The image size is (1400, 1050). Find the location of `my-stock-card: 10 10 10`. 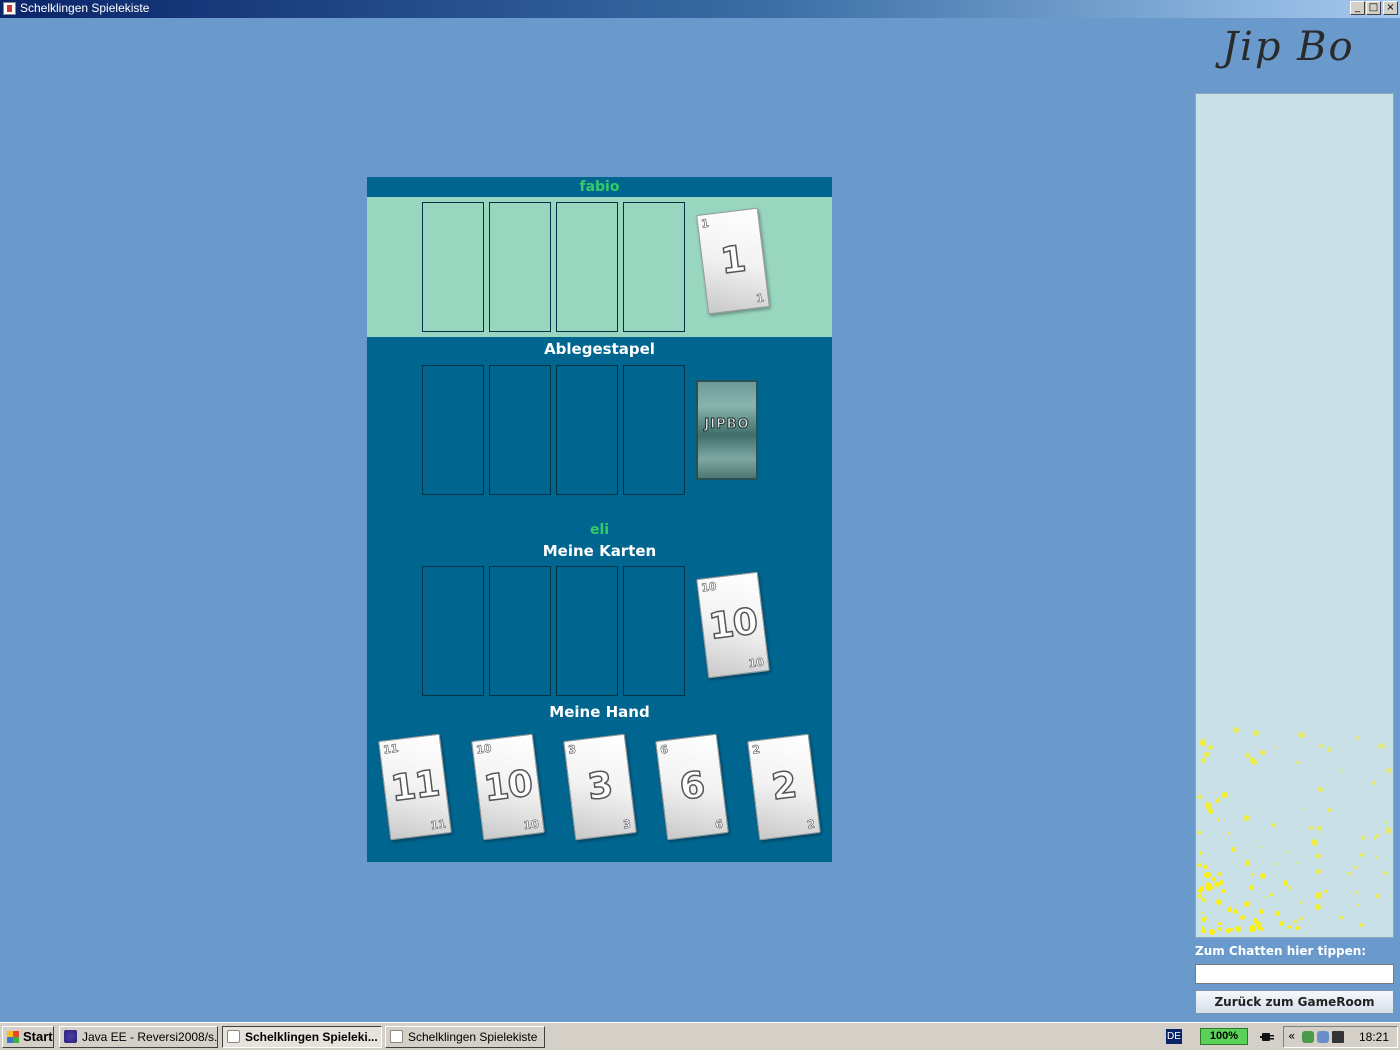

my-stock-card: 10 10 10 is located at coordinates (733, 625).